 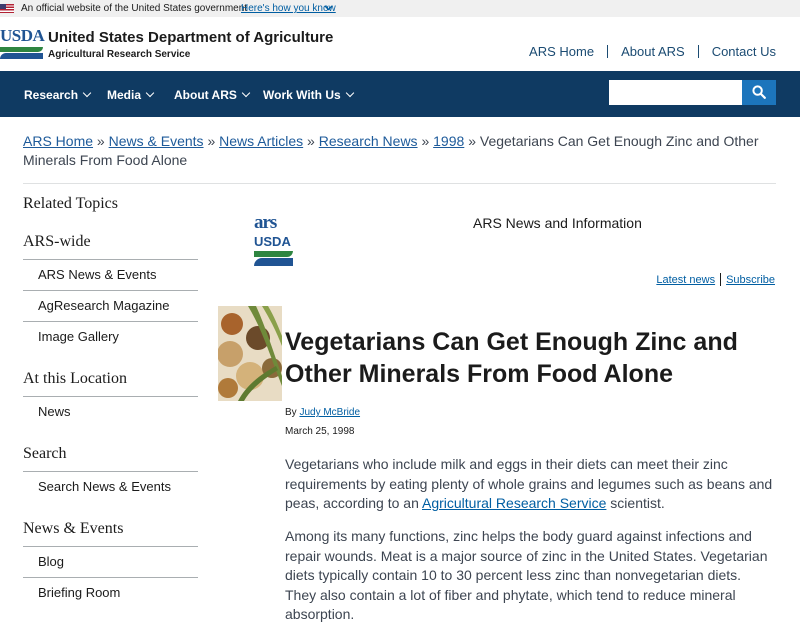 What do you see at coordinates (205, 95) in the screenshot?
I see `nav-about-ars-label: About ARS` at bounding box center [205, 95].